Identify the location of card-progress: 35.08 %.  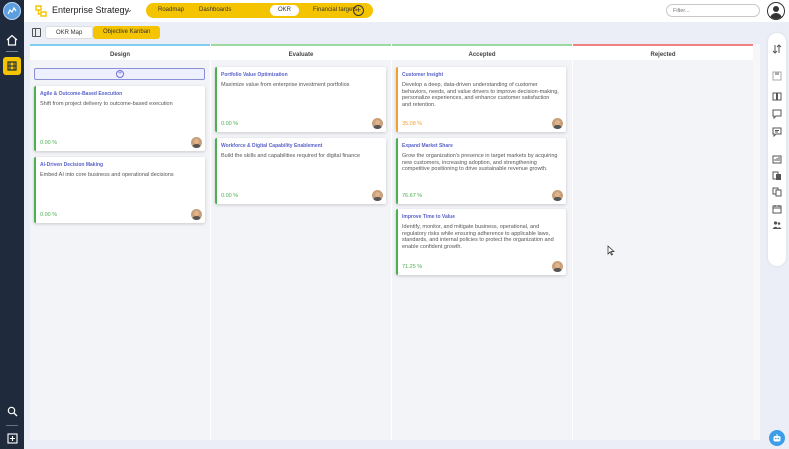
(412, 124).